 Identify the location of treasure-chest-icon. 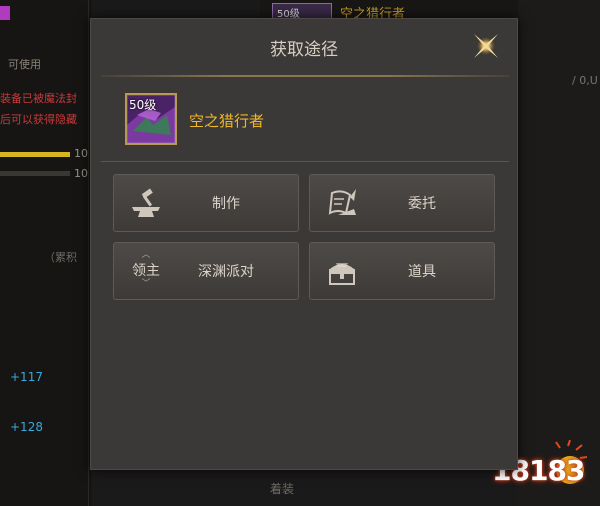
(342, 274).